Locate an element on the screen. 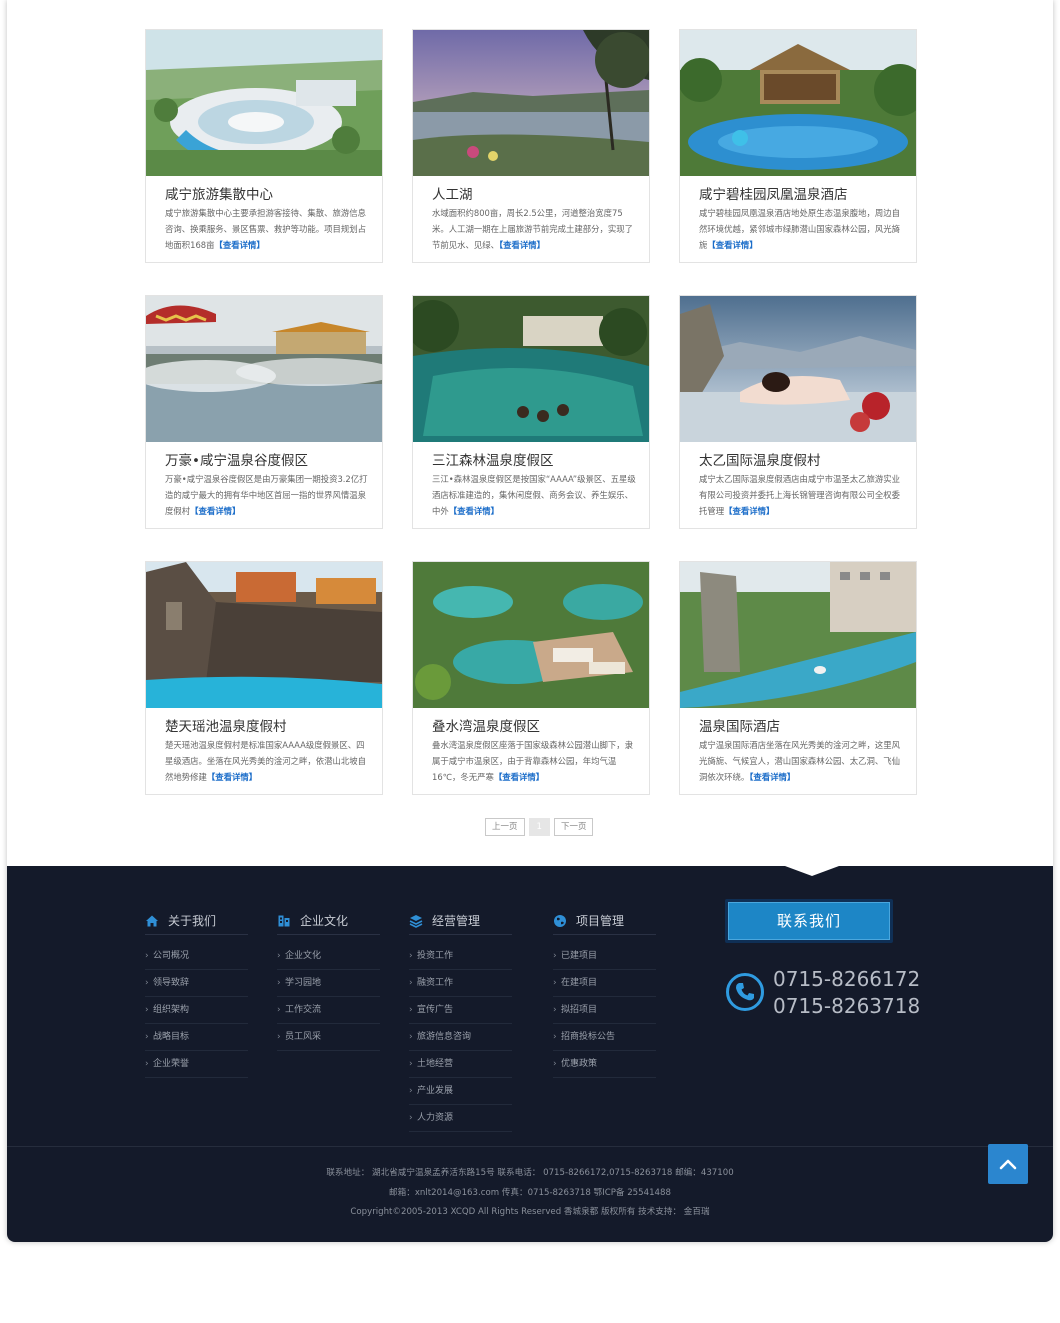 This screenshot has width=1060, height=1323. lake-sunset-photo is located at coordinates (531, 103).